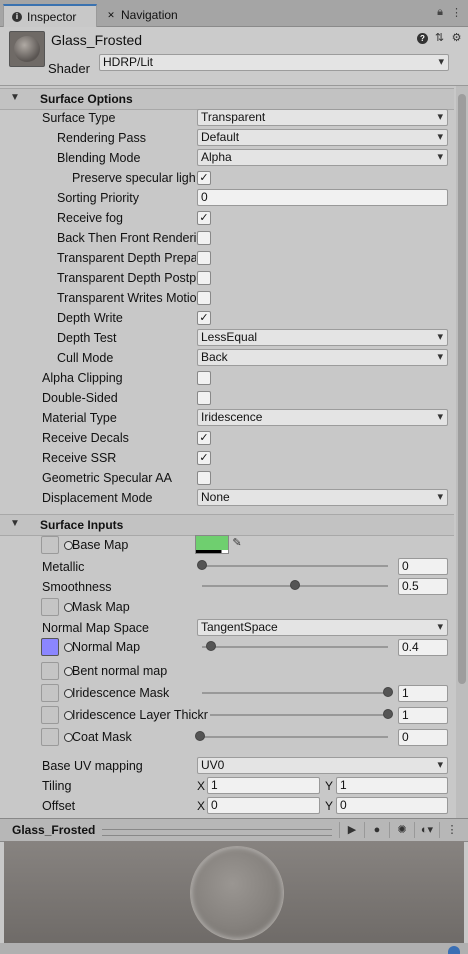  Describe the element at coordinates (423, 737) in the screenshot. I see `coat-mask-value-field: 0` at that location.